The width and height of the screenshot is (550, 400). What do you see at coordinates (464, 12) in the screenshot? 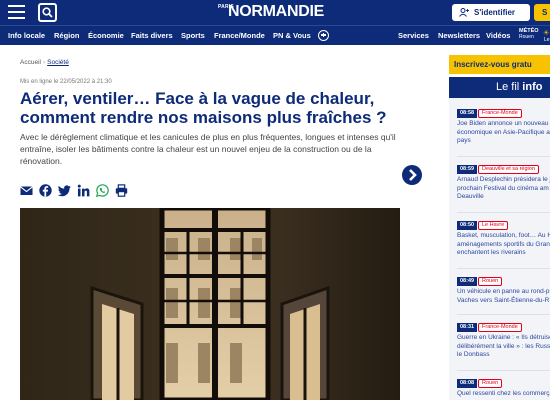
I see `user-add-icon` at bounding box center [464, 12].